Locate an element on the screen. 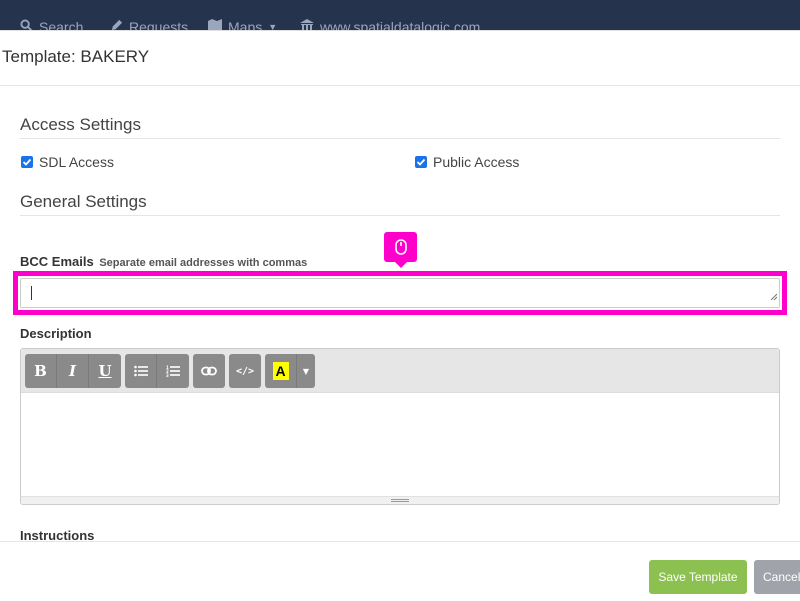 The height and width of the screenshot is (601, 800). public-access-checkbox is located at coordinates (421, 162).